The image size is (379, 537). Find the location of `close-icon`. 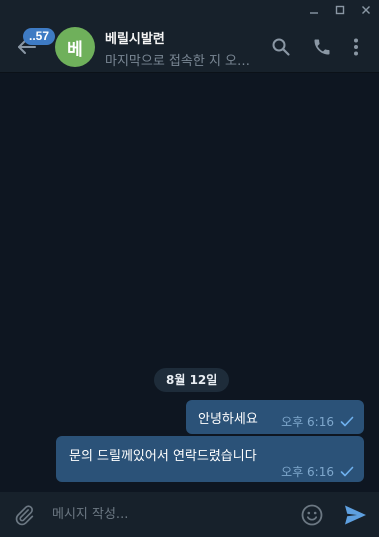

close-icon is located at coordinates (366, 10).